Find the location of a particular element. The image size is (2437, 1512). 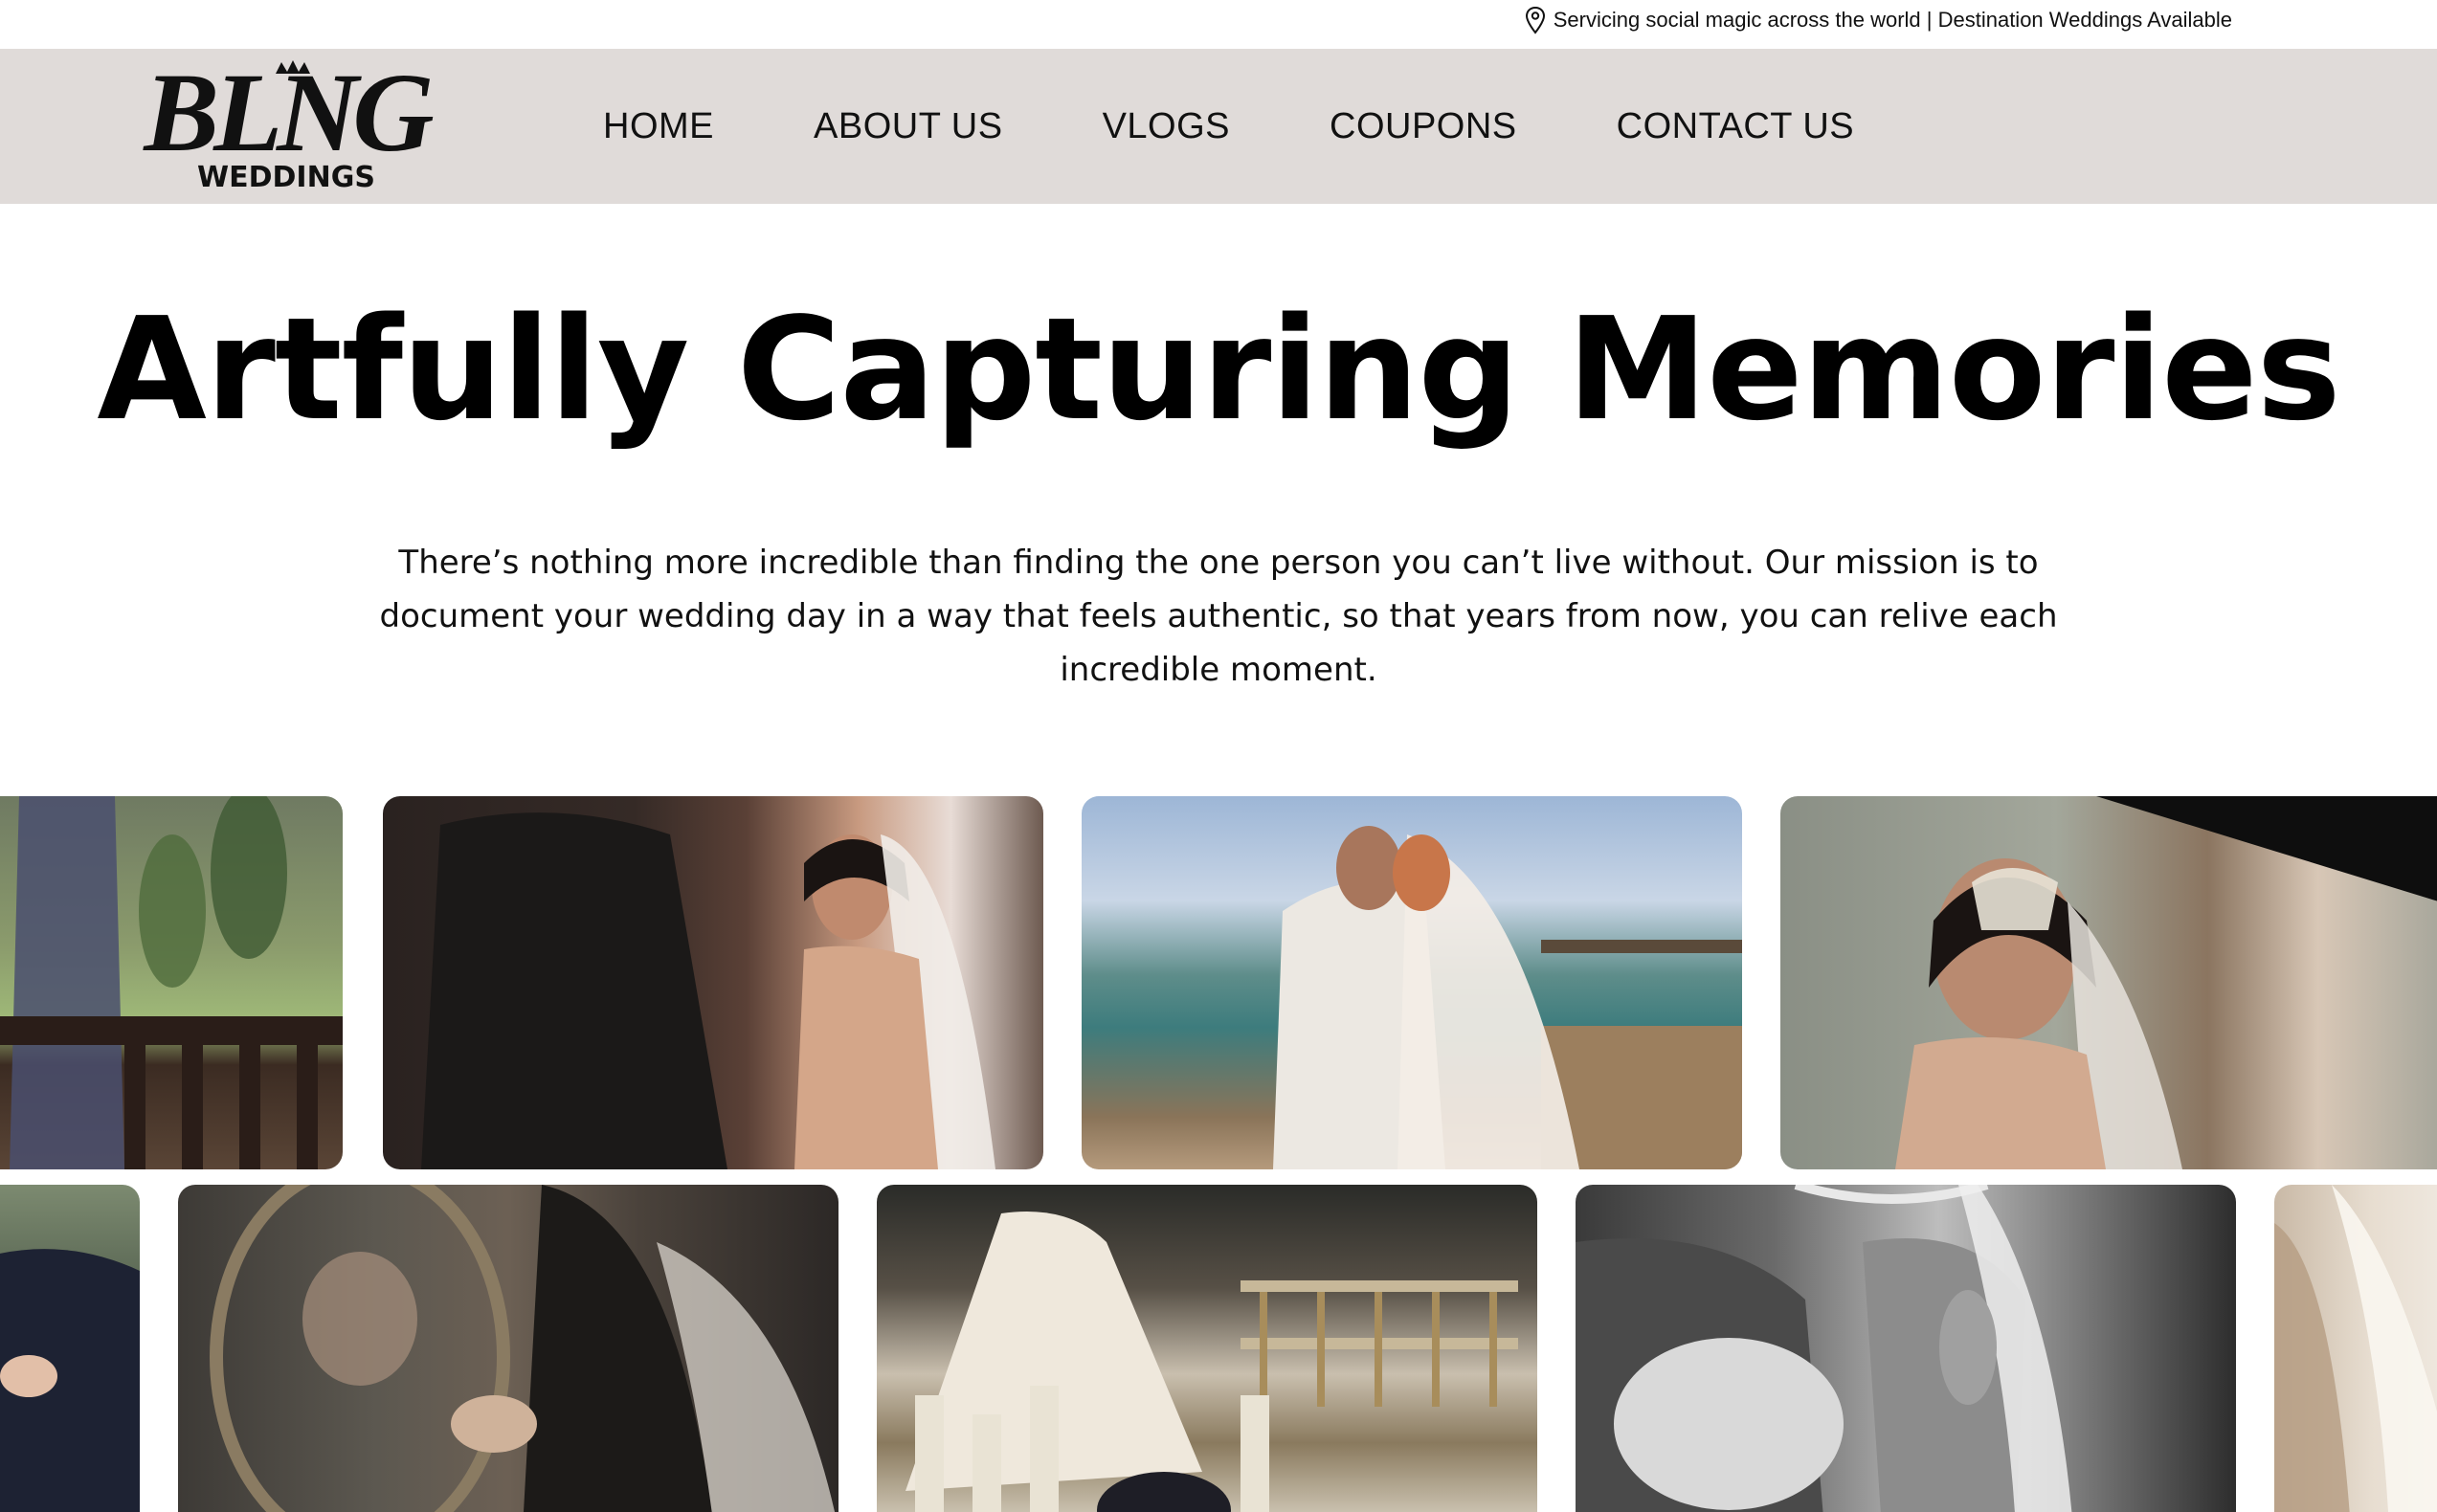

nav-home: HOME is located at coordinates (658, 126).